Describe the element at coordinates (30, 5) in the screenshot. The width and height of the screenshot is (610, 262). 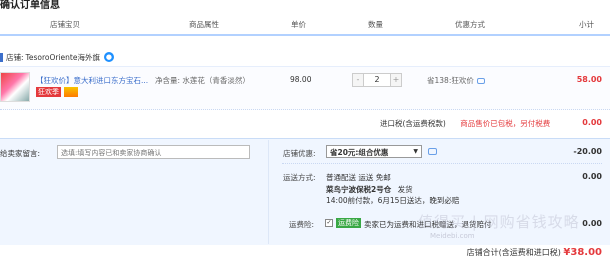
I see `page-title: 确认订单信息` at that location.